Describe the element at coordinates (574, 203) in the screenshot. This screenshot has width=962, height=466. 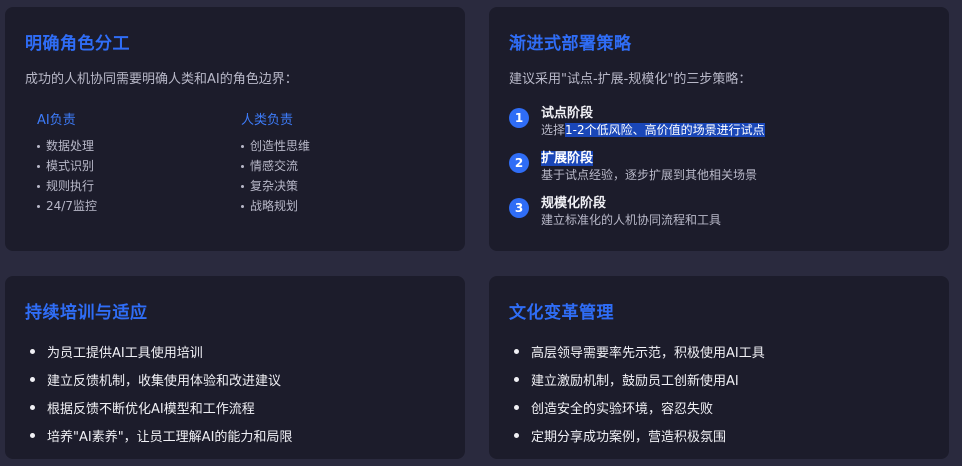
I see `step-title: 规模化阶段` at that location.